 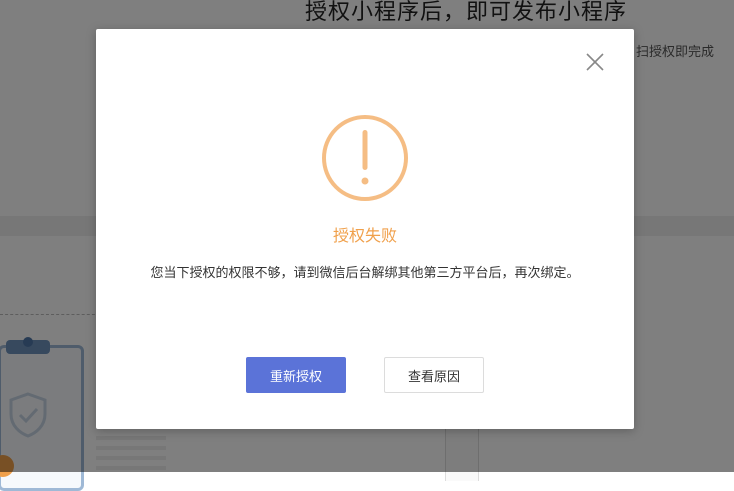 I want to click on reauthorize-button: 重新授权, so click(x=296, y=375).